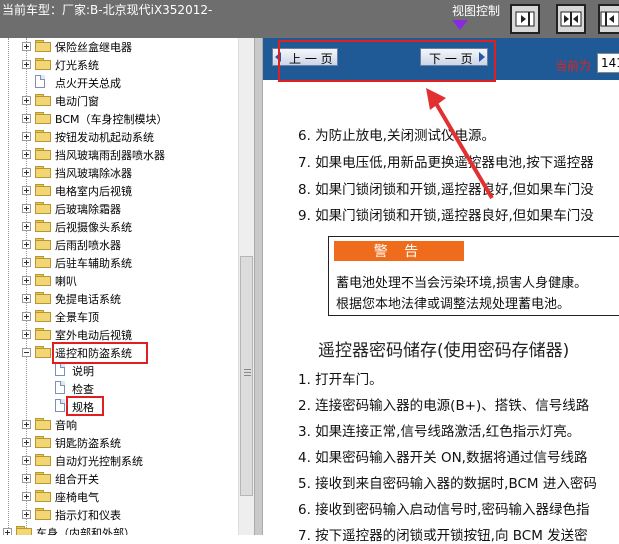 This screenshot has width=619, height=544. Describe the element at coordinates (460, 144) in the screenshot. I see `annotation-arrow-icon` at that location.